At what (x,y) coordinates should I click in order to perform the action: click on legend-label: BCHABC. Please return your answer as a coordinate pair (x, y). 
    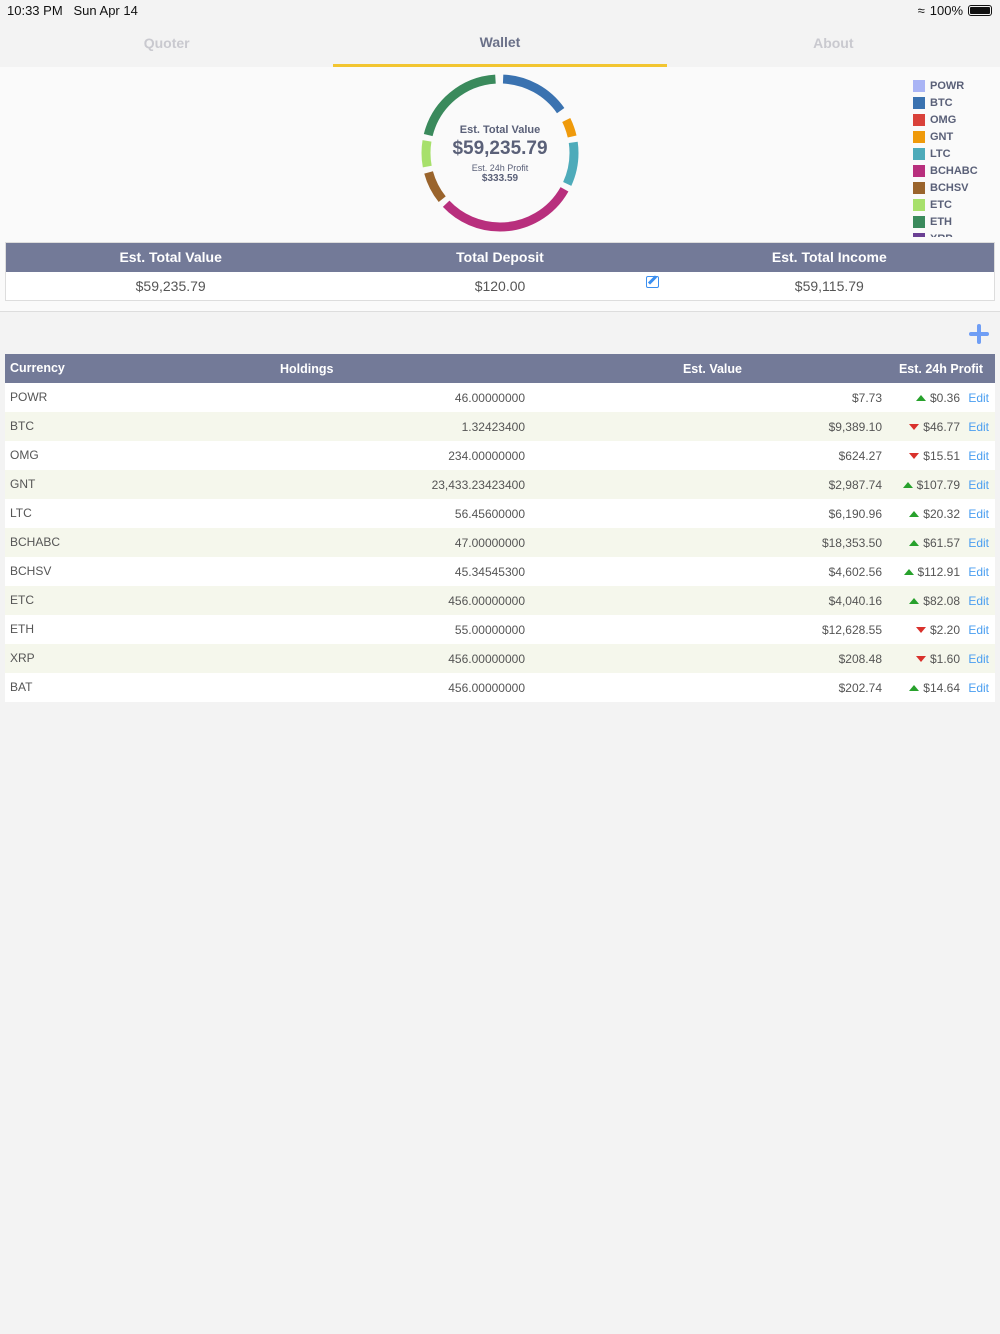
    Looking at the image, I should click on (954, 170).